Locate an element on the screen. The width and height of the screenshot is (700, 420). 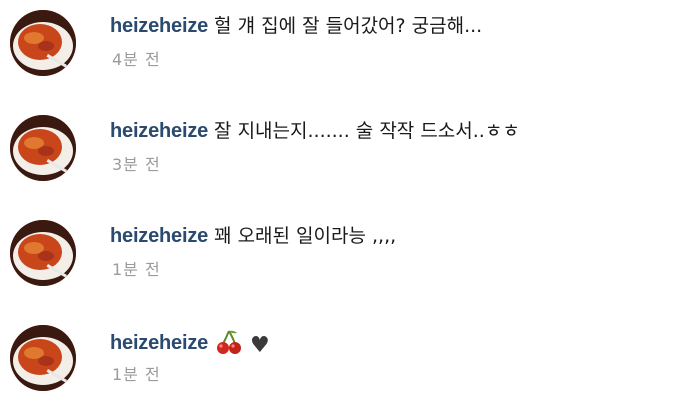
comment-text: 꽤 오래된 일이라능 ,,,, is located at coordinates (305, 236).